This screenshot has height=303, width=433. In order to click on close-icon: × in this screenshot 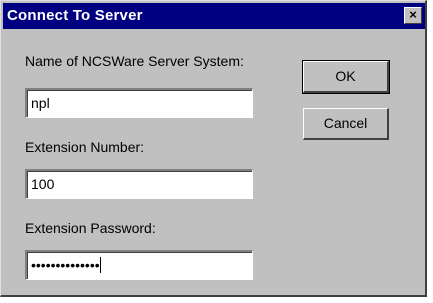, I will do `click(413, 14)`.